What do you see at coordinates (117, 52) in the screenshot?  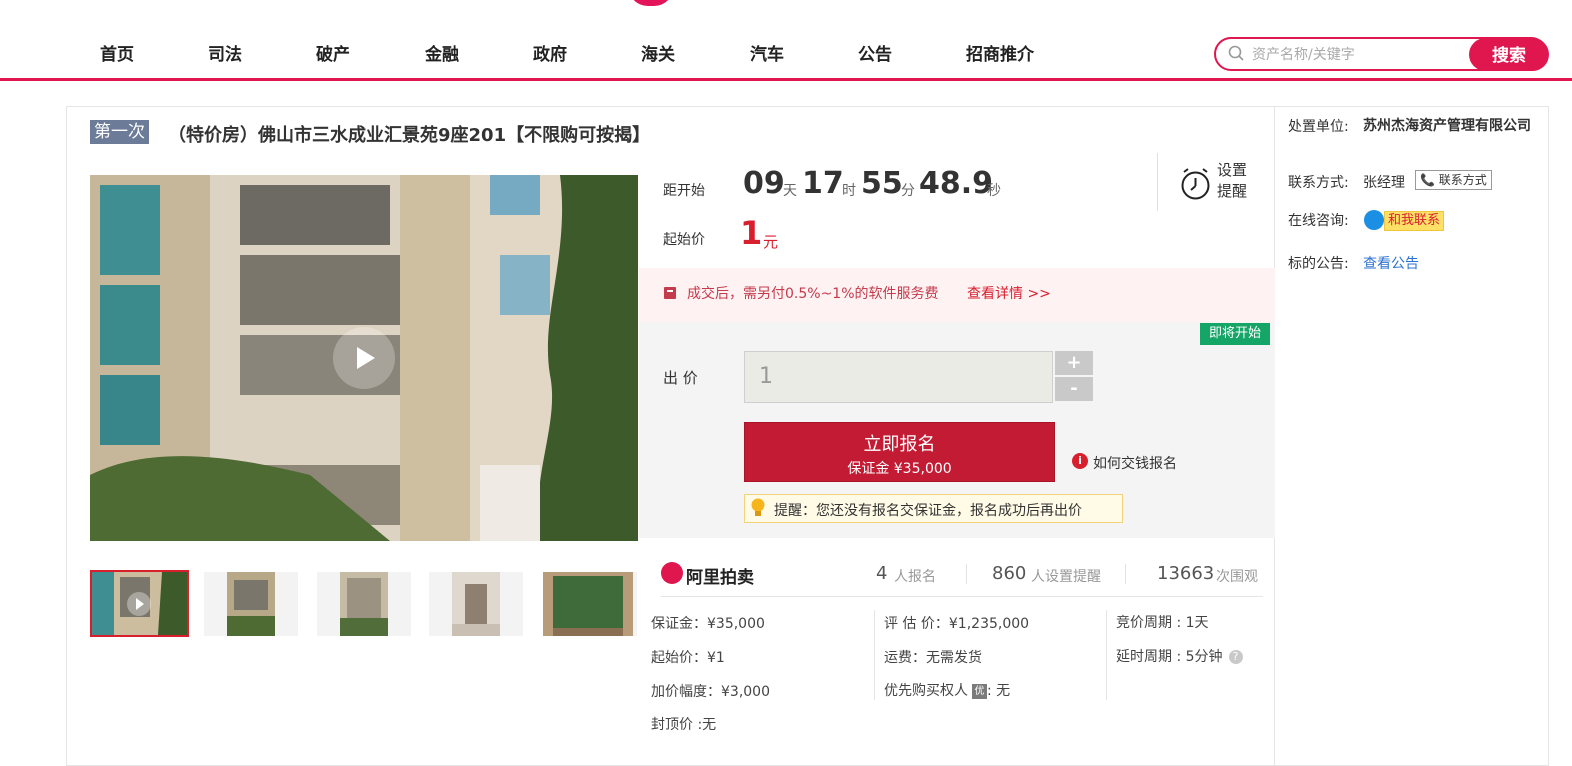 I see `nav-home: 首页` at bounding box center [117, 52].